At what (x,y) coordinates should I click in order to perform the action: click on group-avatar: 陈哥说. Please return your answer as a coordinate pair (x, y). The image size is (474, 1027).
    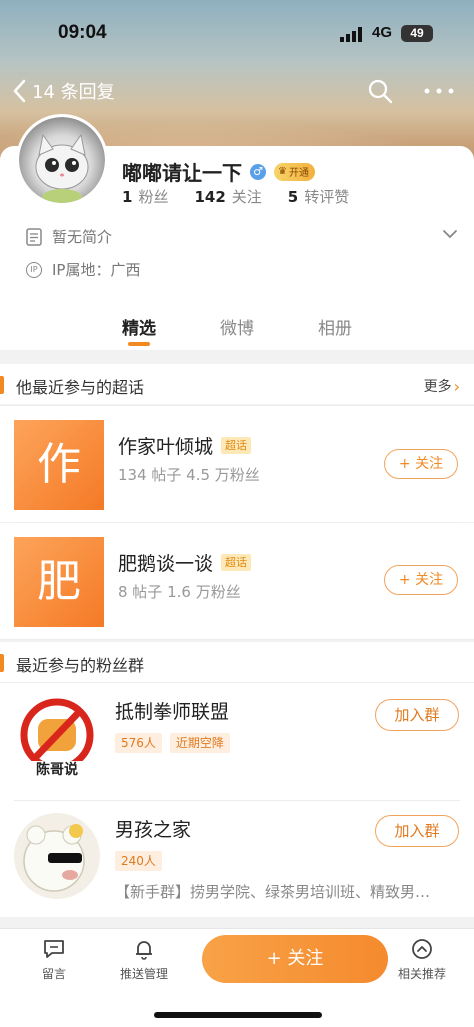
    Looking at the image, I should click on (57, 738).